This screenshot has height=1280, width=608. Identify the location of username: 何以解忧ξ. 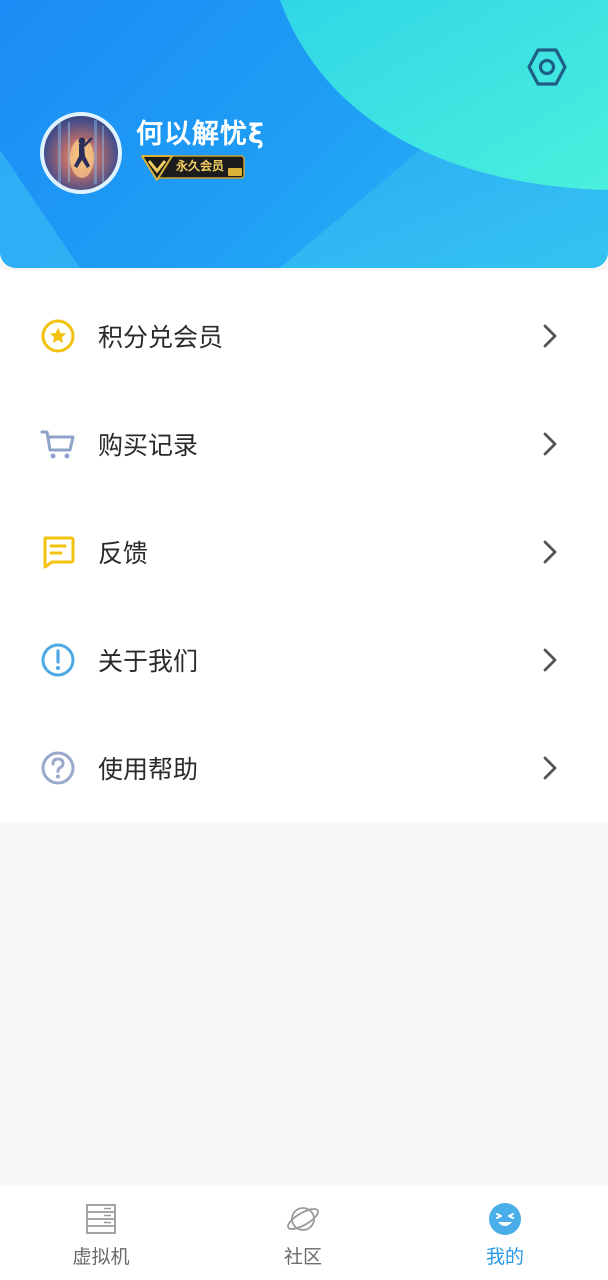
(200, 134).